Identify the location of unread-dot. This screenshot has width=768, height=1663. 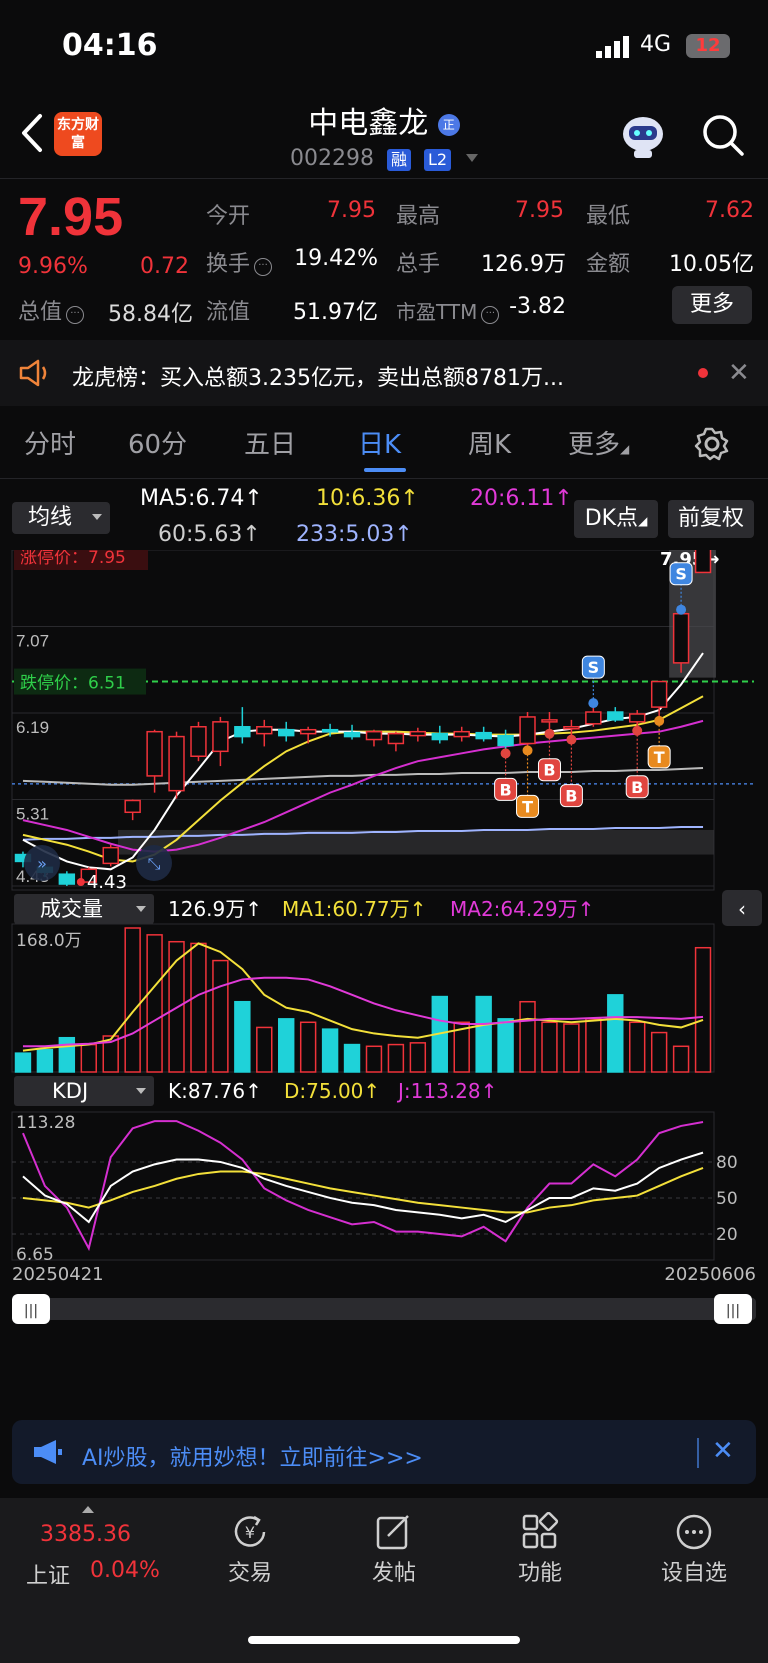
(703, 373).